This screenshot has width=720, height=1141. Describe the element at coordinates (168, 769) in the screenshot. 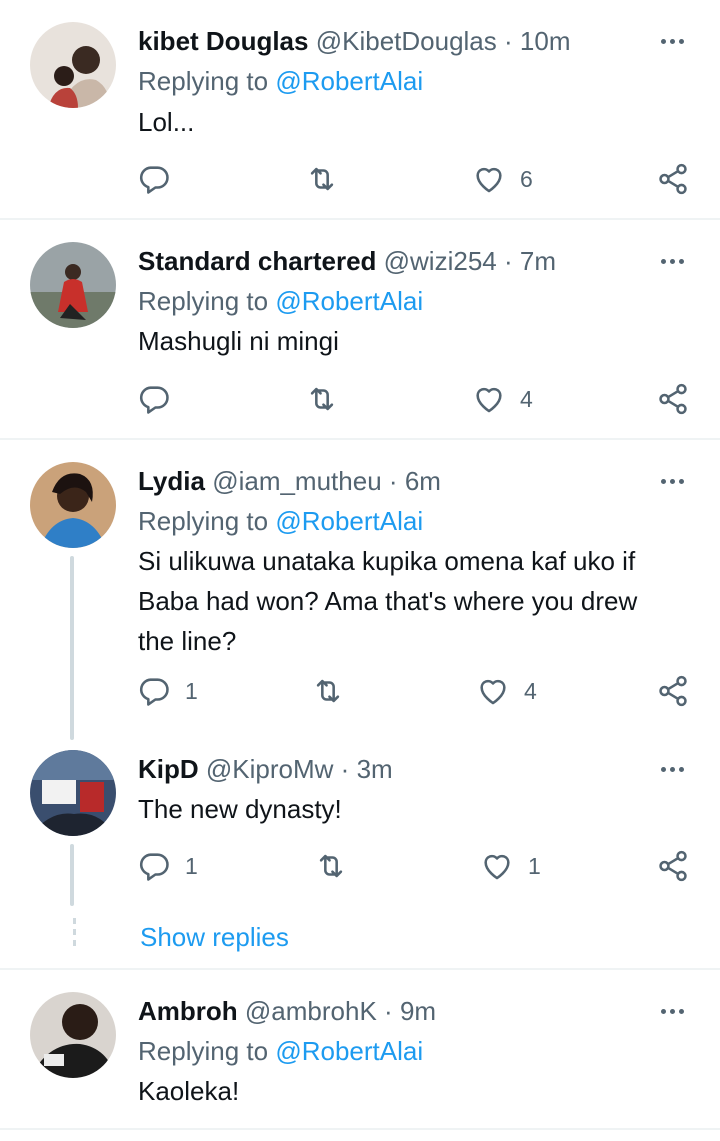

I see `display-name: KipD` at that location.